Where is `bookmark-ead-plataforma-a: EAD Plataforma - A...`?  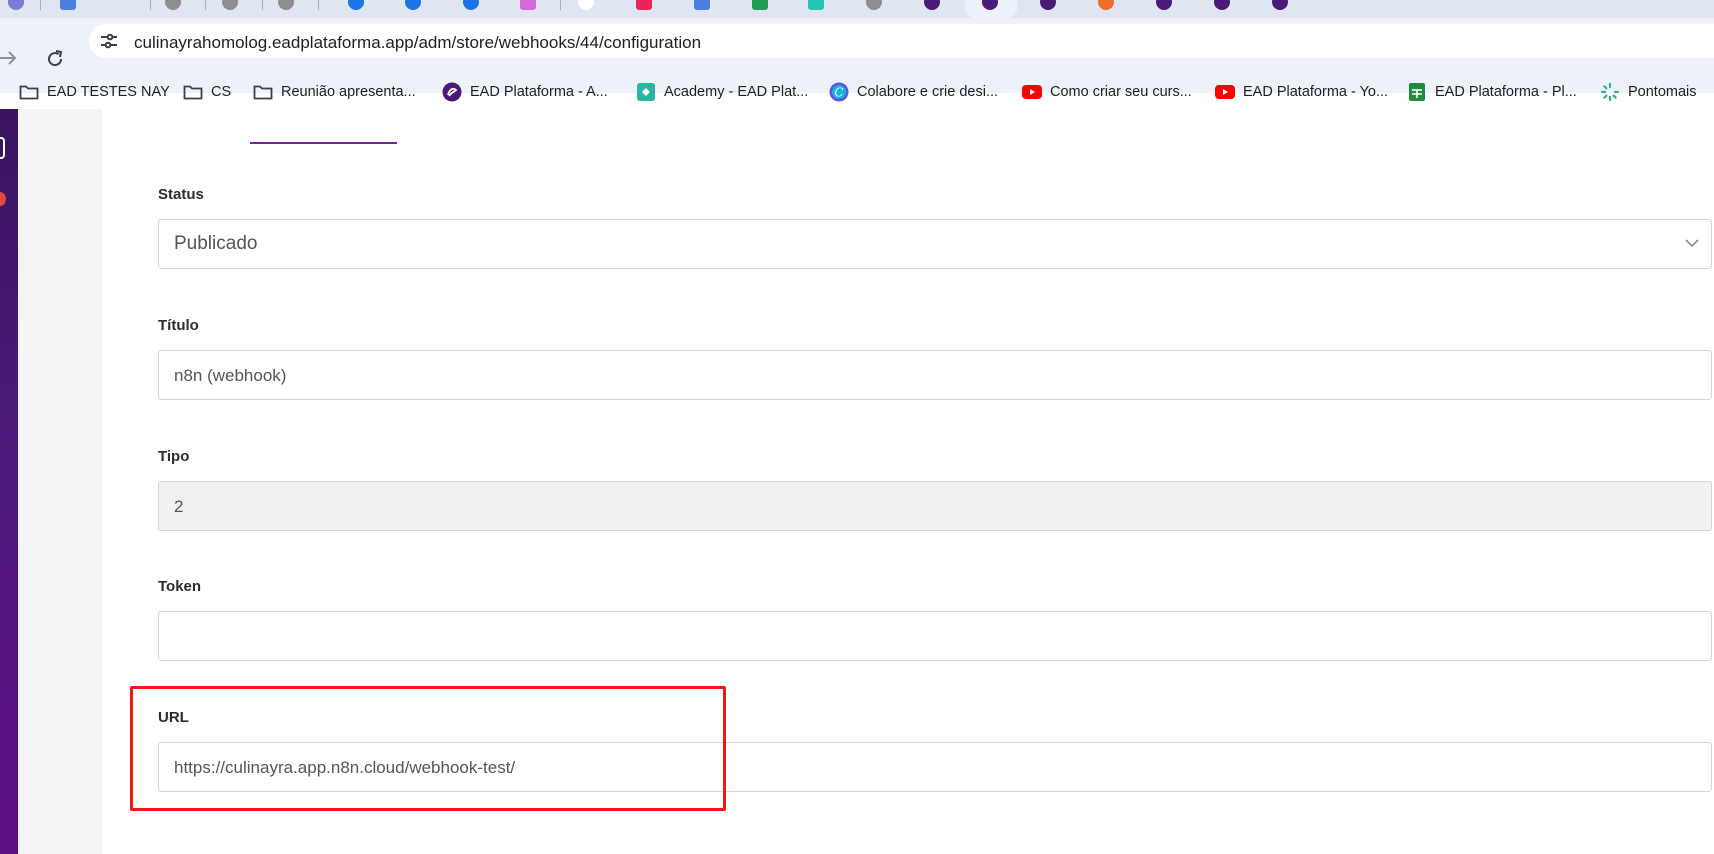 bookmark-ead-plataforma-a: EAD Plataforma - A... is located at coordinates (525, 92).